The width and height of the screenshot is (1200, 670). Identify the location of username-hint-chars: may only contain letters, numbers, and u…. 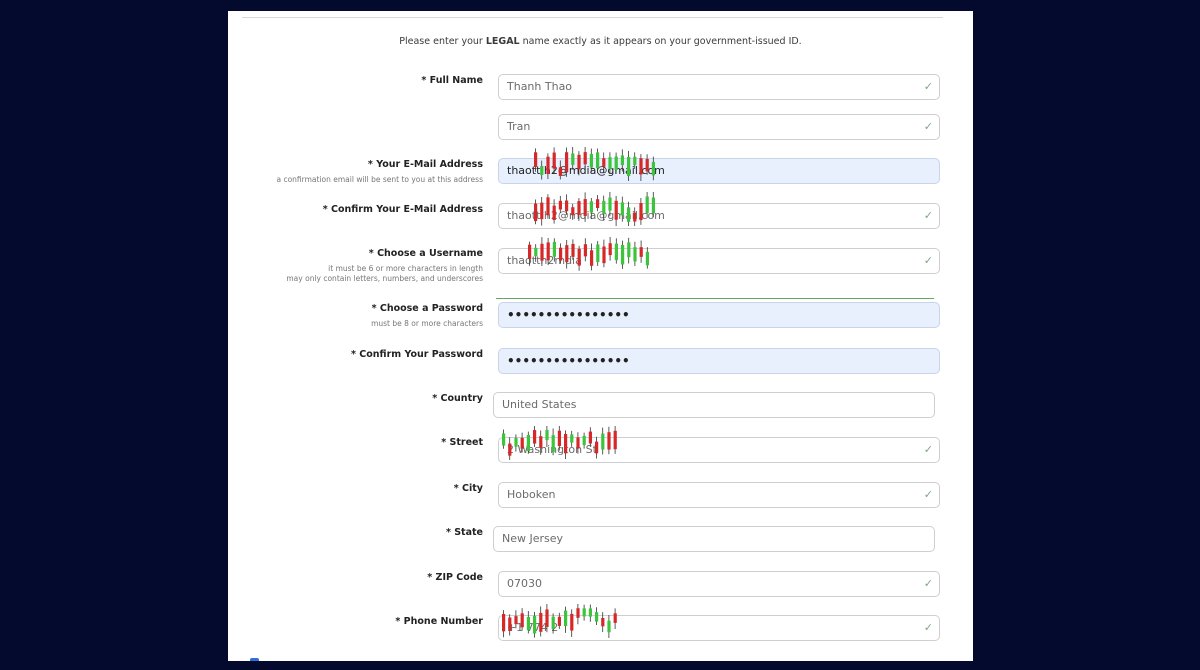
(384, 278).